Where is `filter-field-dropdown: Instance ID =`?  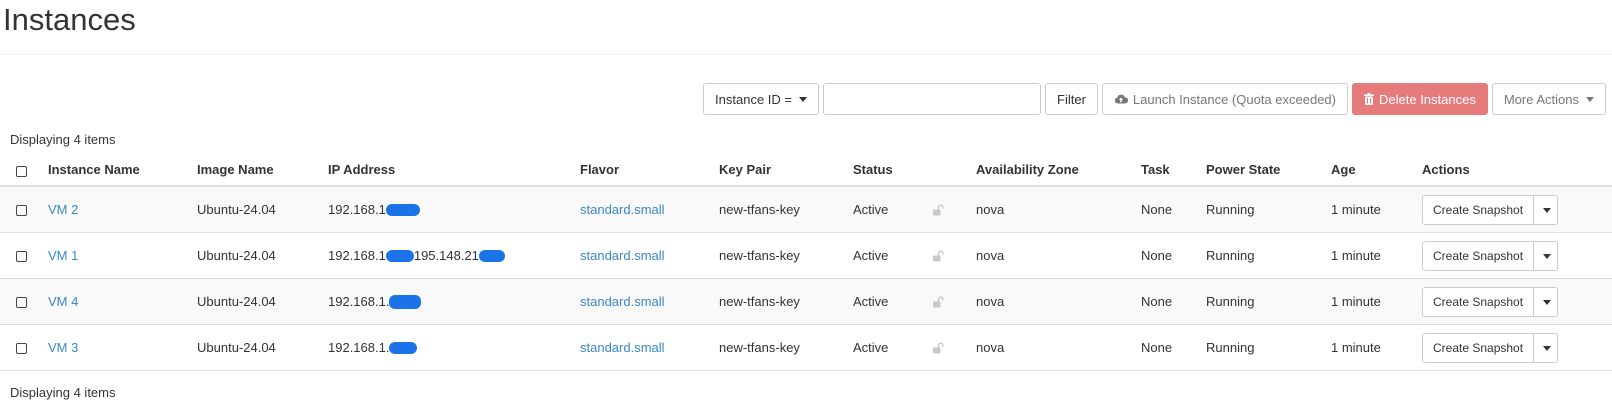
filter-field-dropdown: Instance ID = is located at coordinates (761, 99).